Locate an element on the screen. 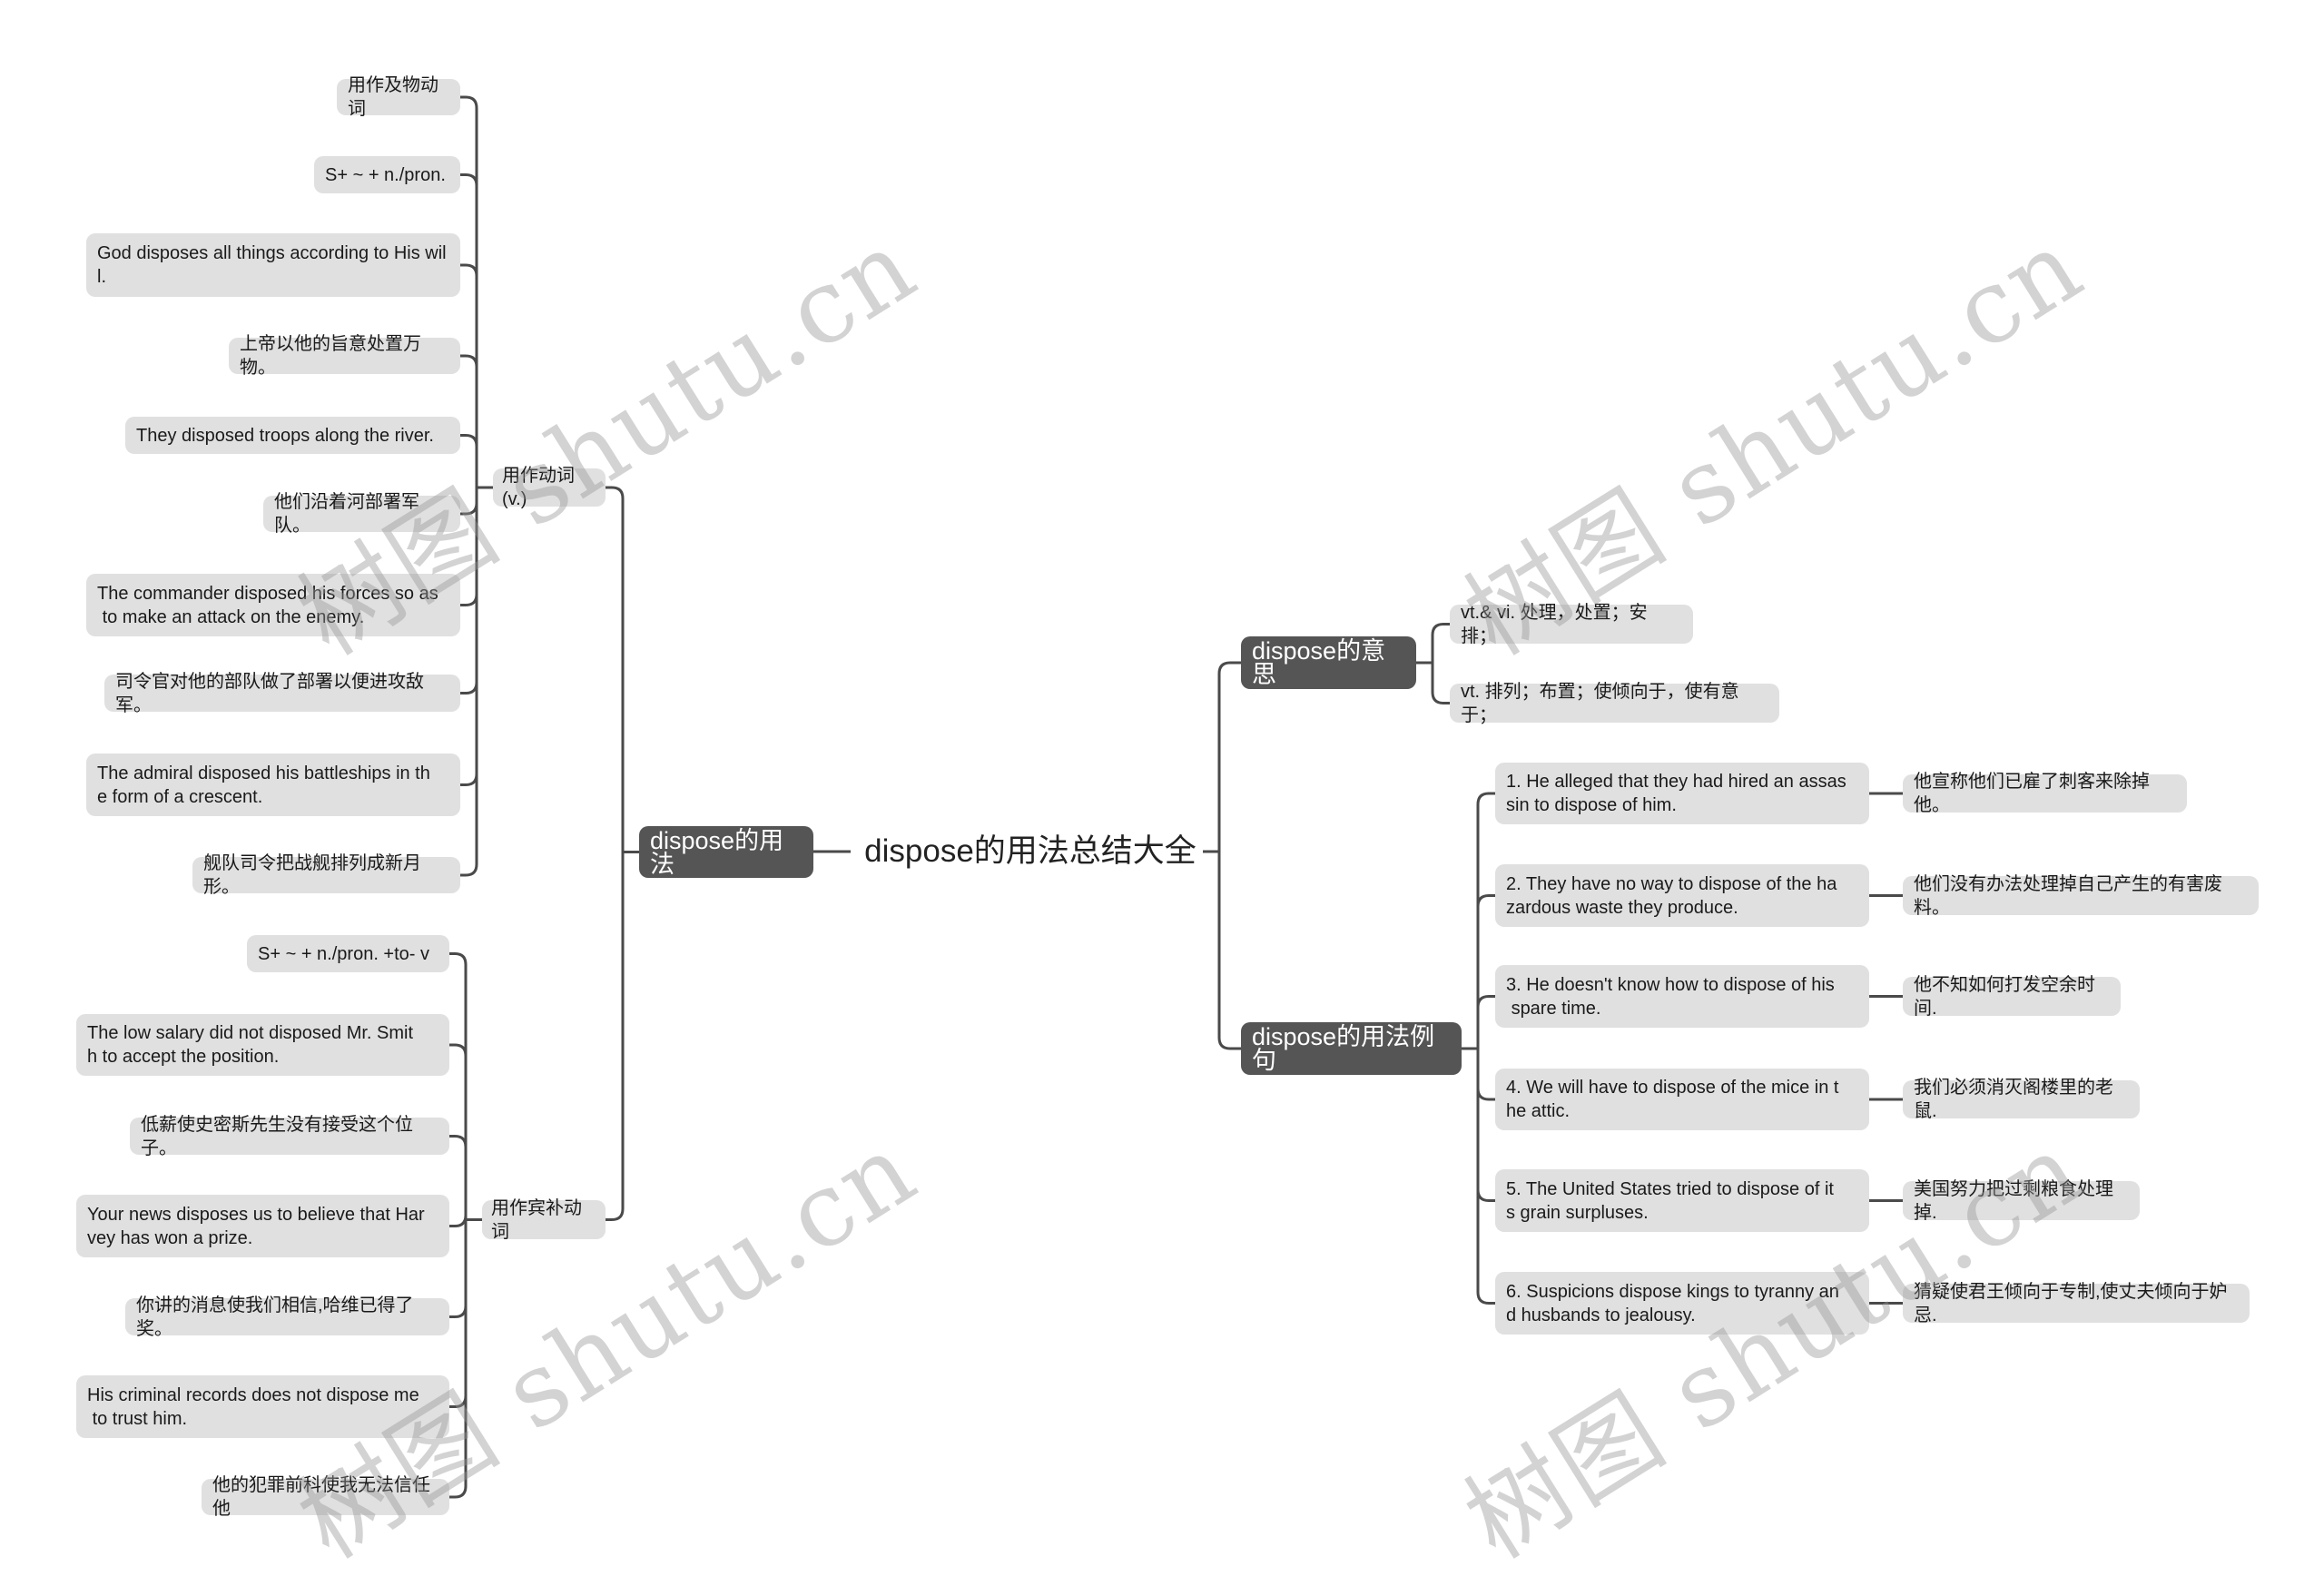 Image resolution: width=2324 pixels, height=1586 pixels. leaf-verb-3: 上帝以他的旨意处置万物。 is located at coordinates (344, 356).